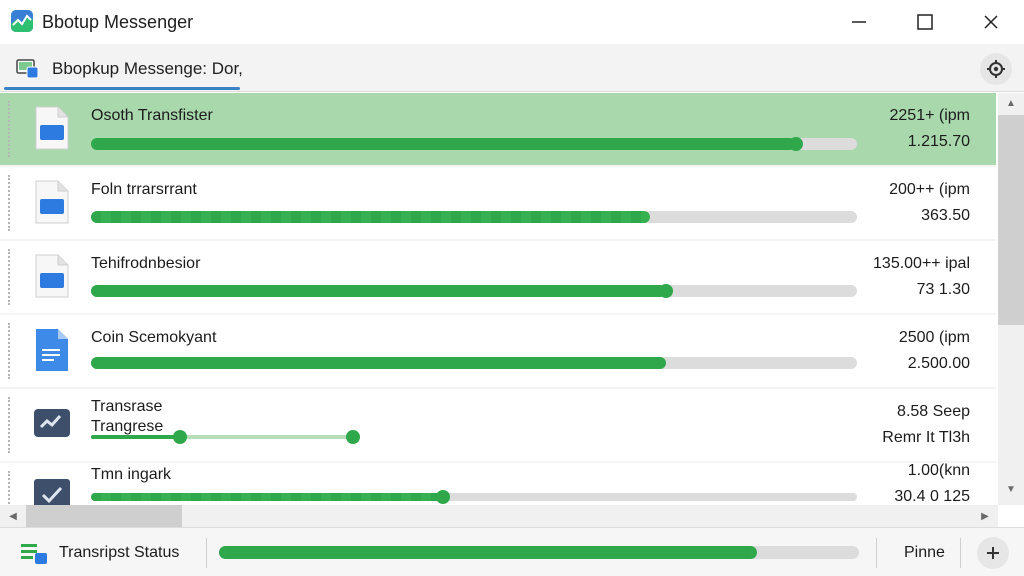  Describe the element at coordinates (119, 552) in the screenshot. I see `status-label: Transripst Status` at that location.